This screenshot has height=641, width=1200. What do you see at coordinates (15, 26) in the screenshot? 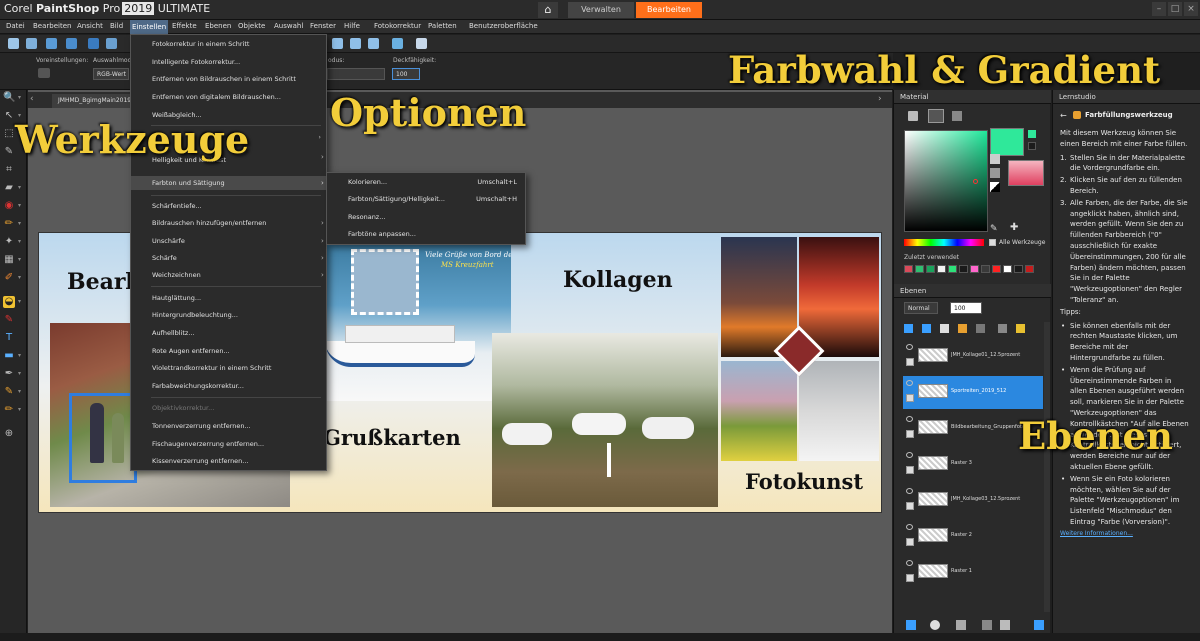
I see `menu-datei: Datei` at bounding box center [15, 26].